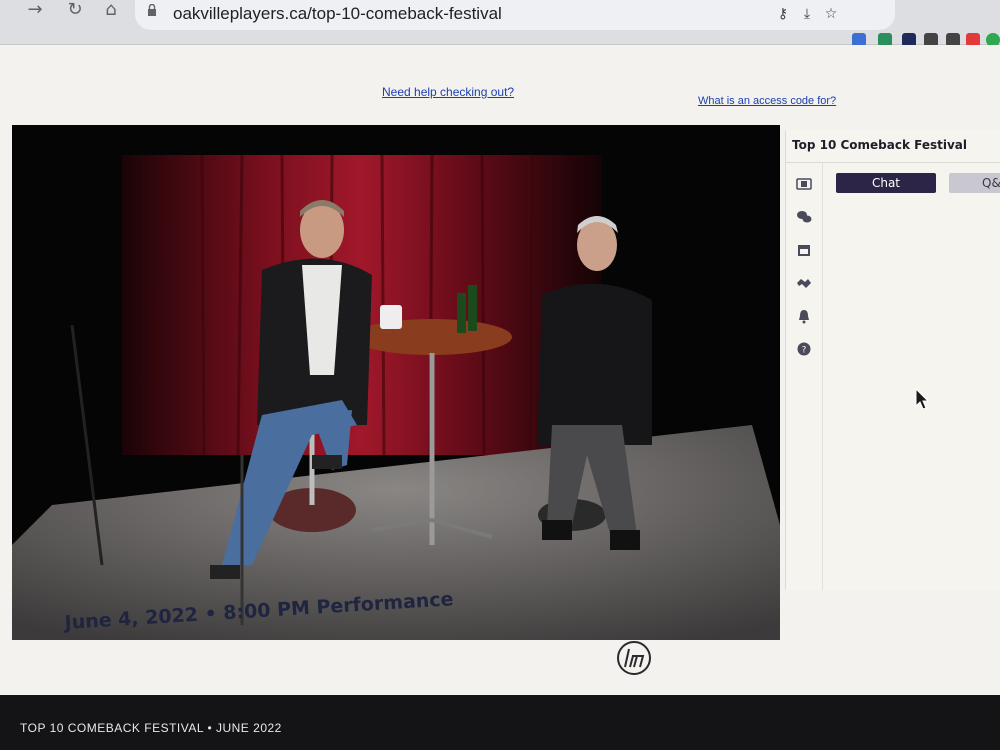 This screenshot has width=1000, height=750. What do you see at coordinates (804, 283) in the screenshot?
I see `handshake-icon` at bounding box center [804, 283].